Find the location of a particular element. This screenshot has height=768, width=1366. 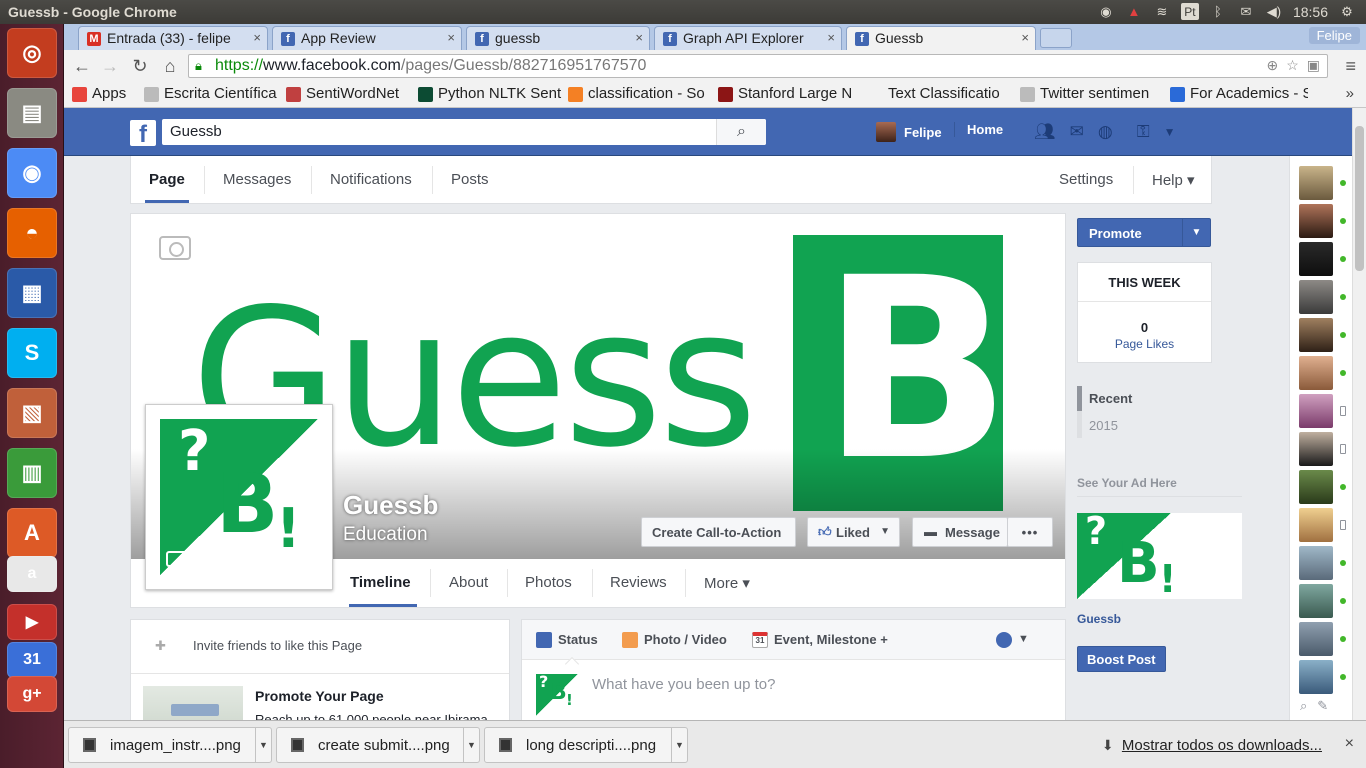

camera-icon is located at coordinates (177, 559).